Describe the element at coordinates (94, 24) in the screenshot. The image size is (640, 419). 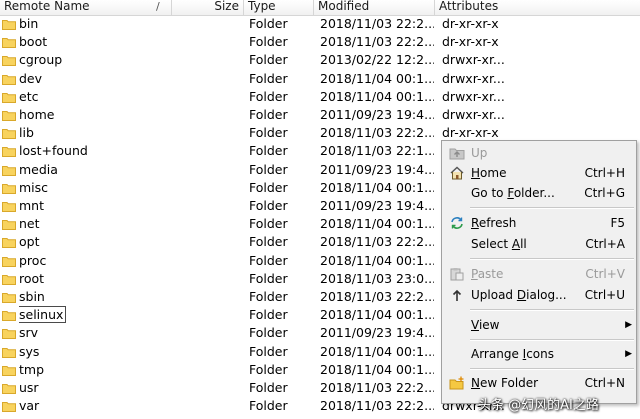
I see `cell-remote-name: bin` at that location.